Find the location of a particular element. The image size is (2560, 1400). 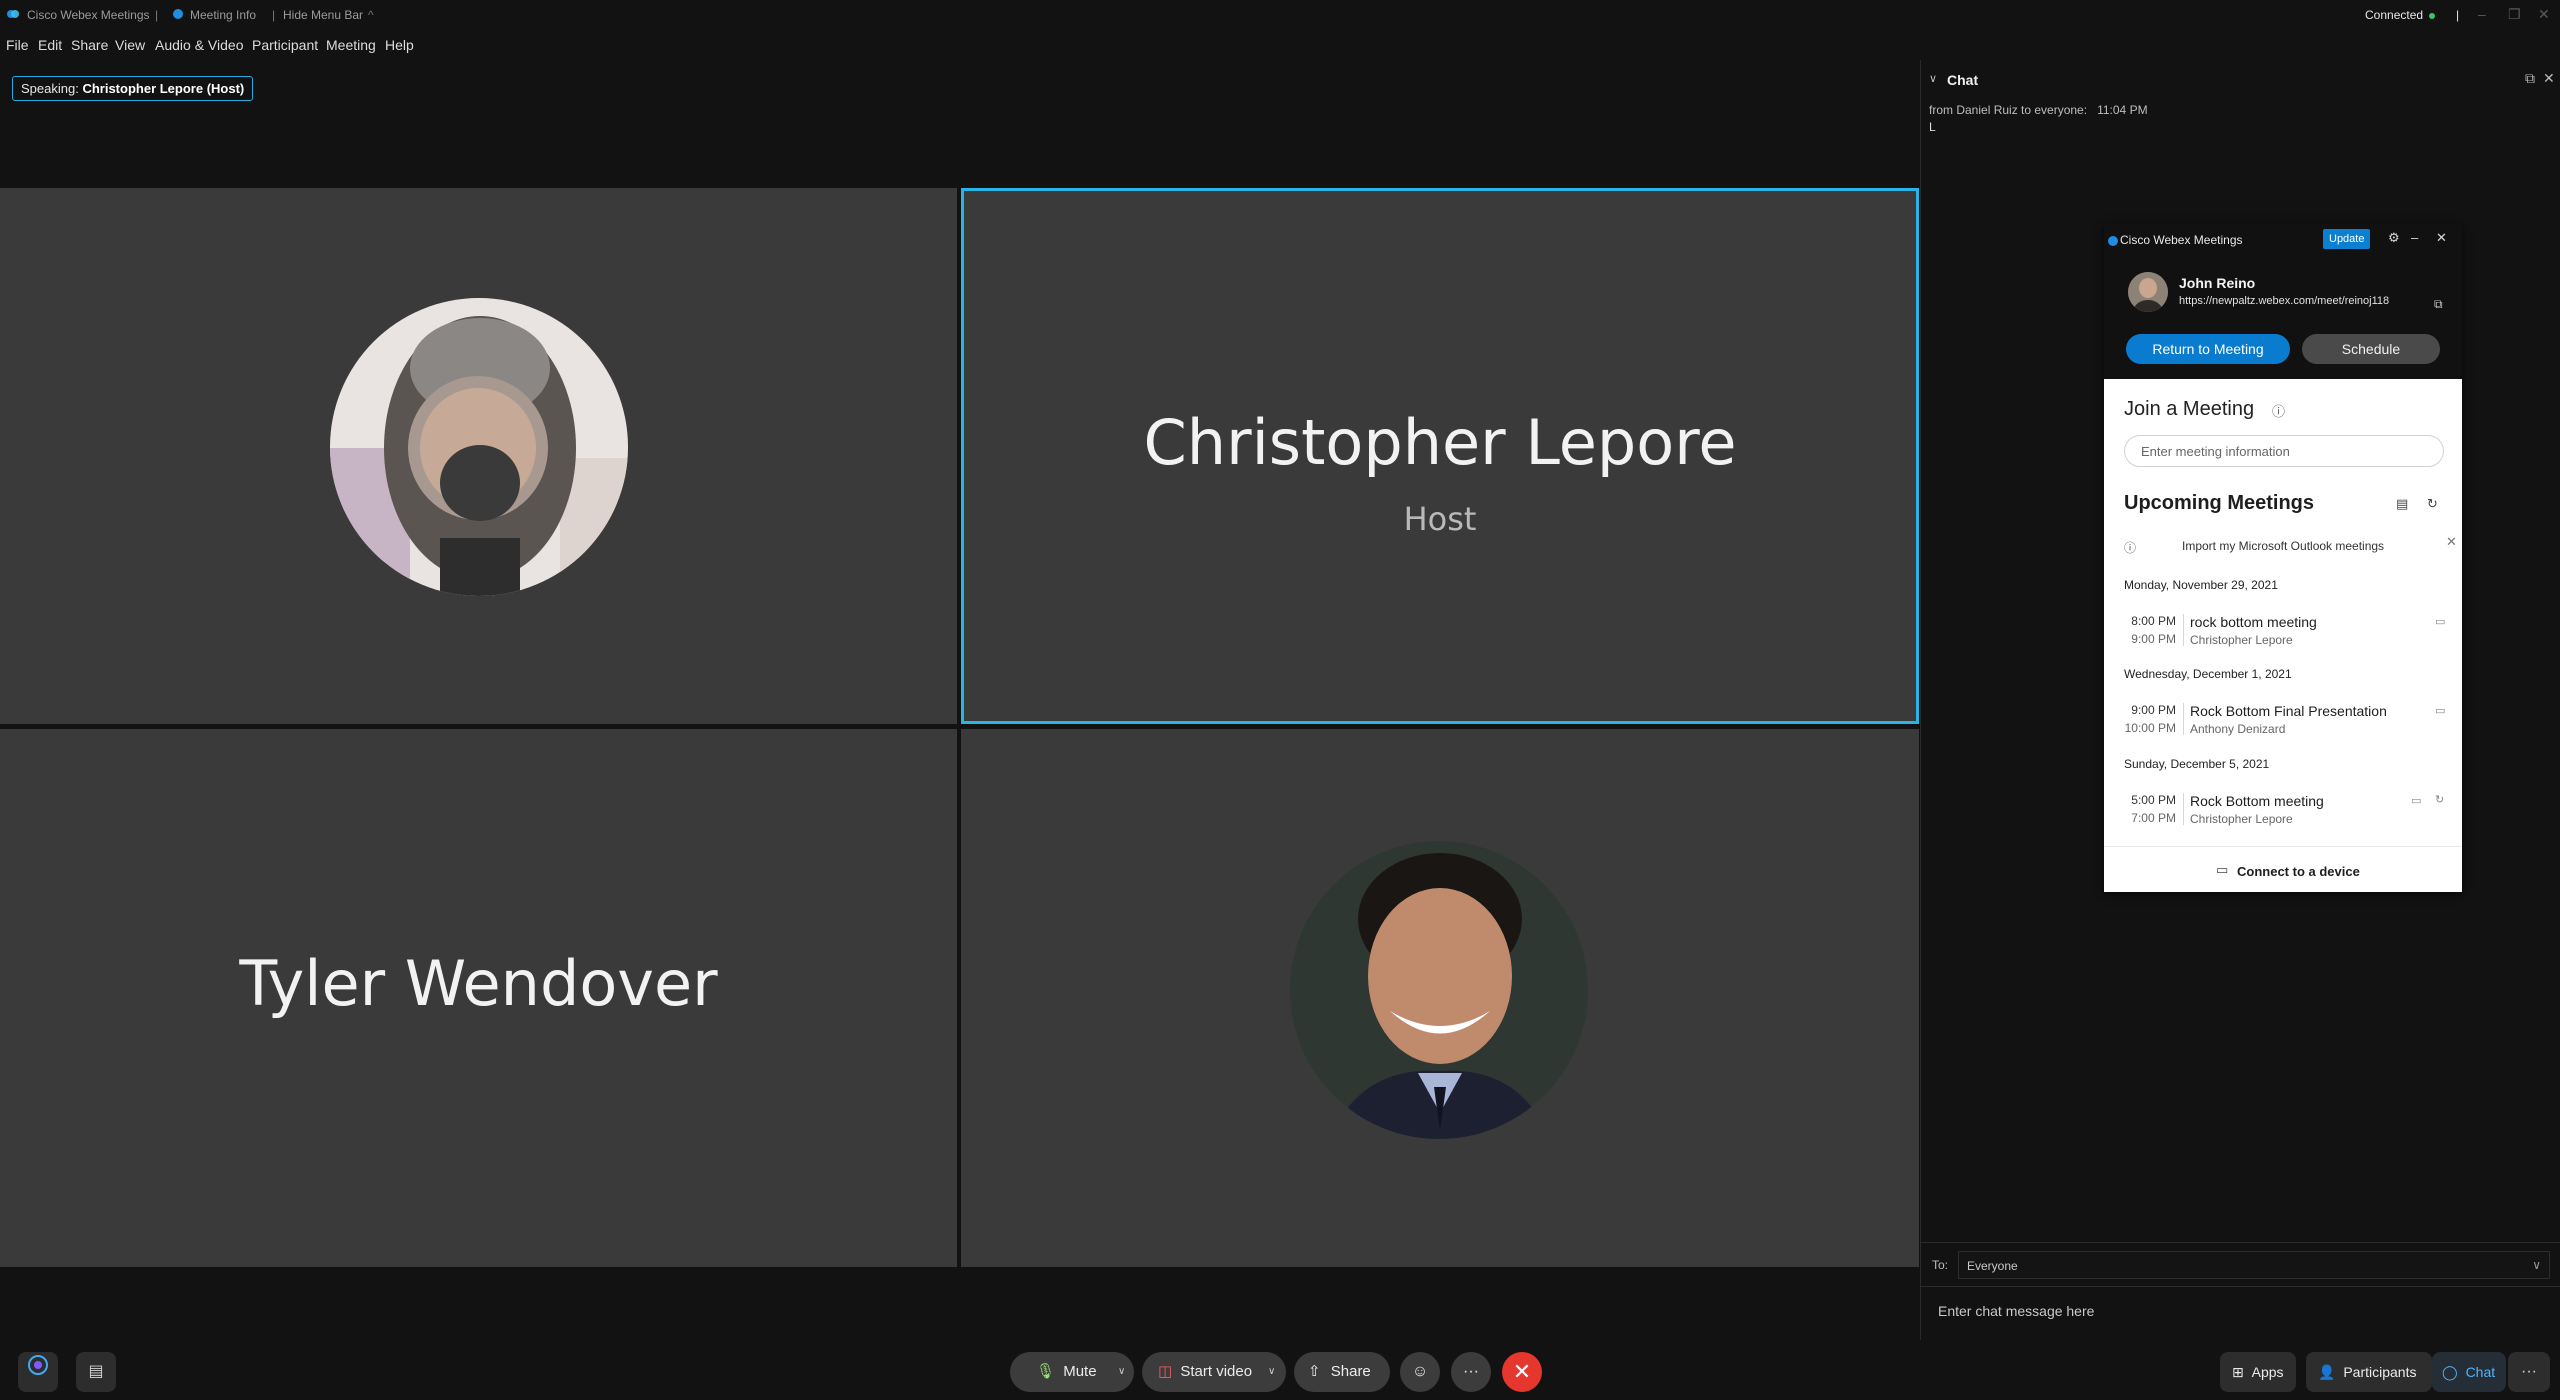

smiley-icon: ☺ is located at coordinates (1420, 1371).